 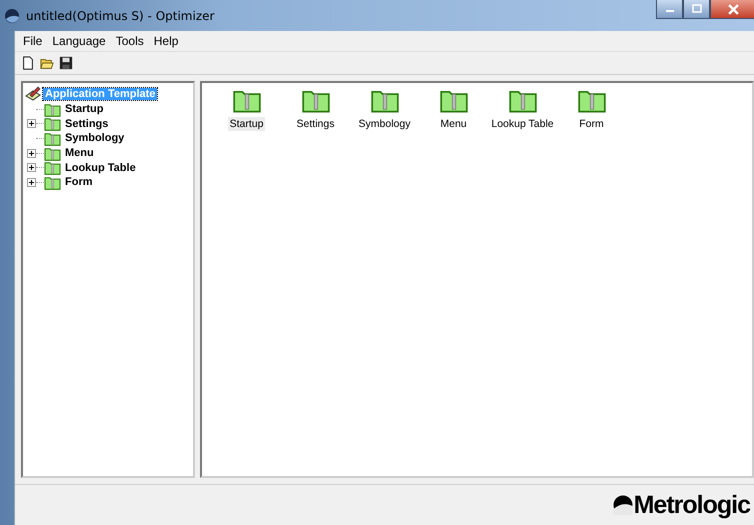 What do you see at coordinates (692, 505) in the screenshot?
I see `logo-text: Metrologic` at bounding box center [692, 505].